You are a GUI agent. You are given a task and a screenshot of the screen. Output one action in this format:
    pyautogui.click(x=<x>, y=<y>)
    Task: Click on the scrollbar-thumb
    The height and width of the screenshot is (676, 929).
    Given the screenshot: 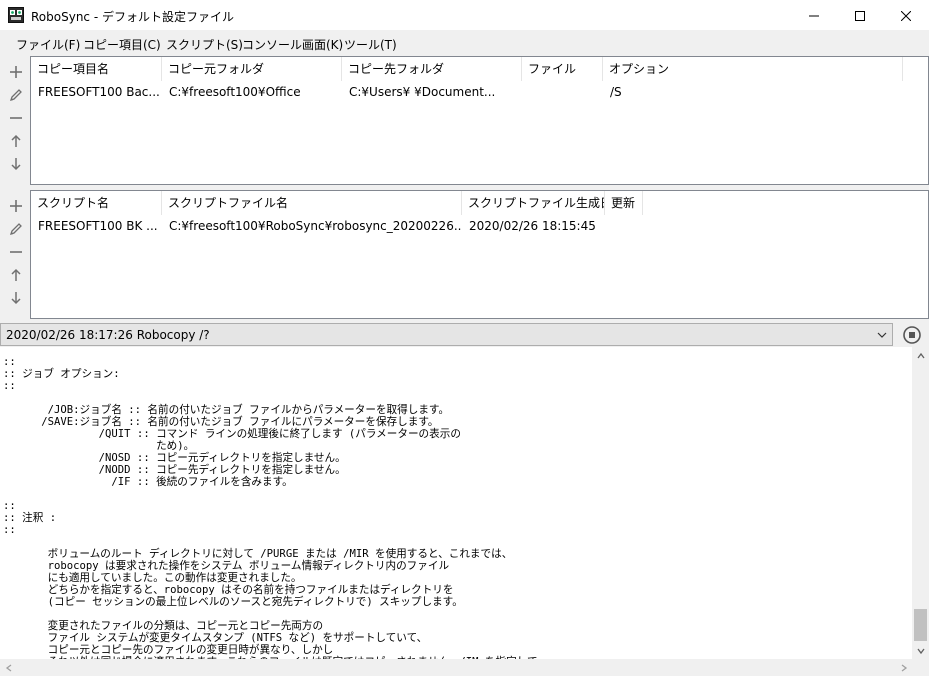 What is the action you would take?
    pyautogui.click(x=920, y=625)
    